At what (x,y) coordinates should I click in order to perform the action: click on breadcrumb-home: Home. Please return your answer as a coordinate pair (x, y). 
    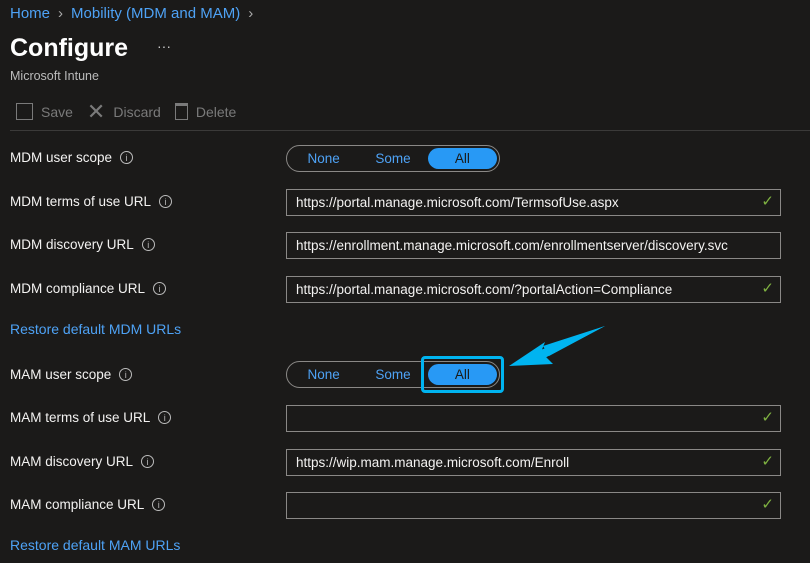
    Looking at the image, I should click on (30, 13).